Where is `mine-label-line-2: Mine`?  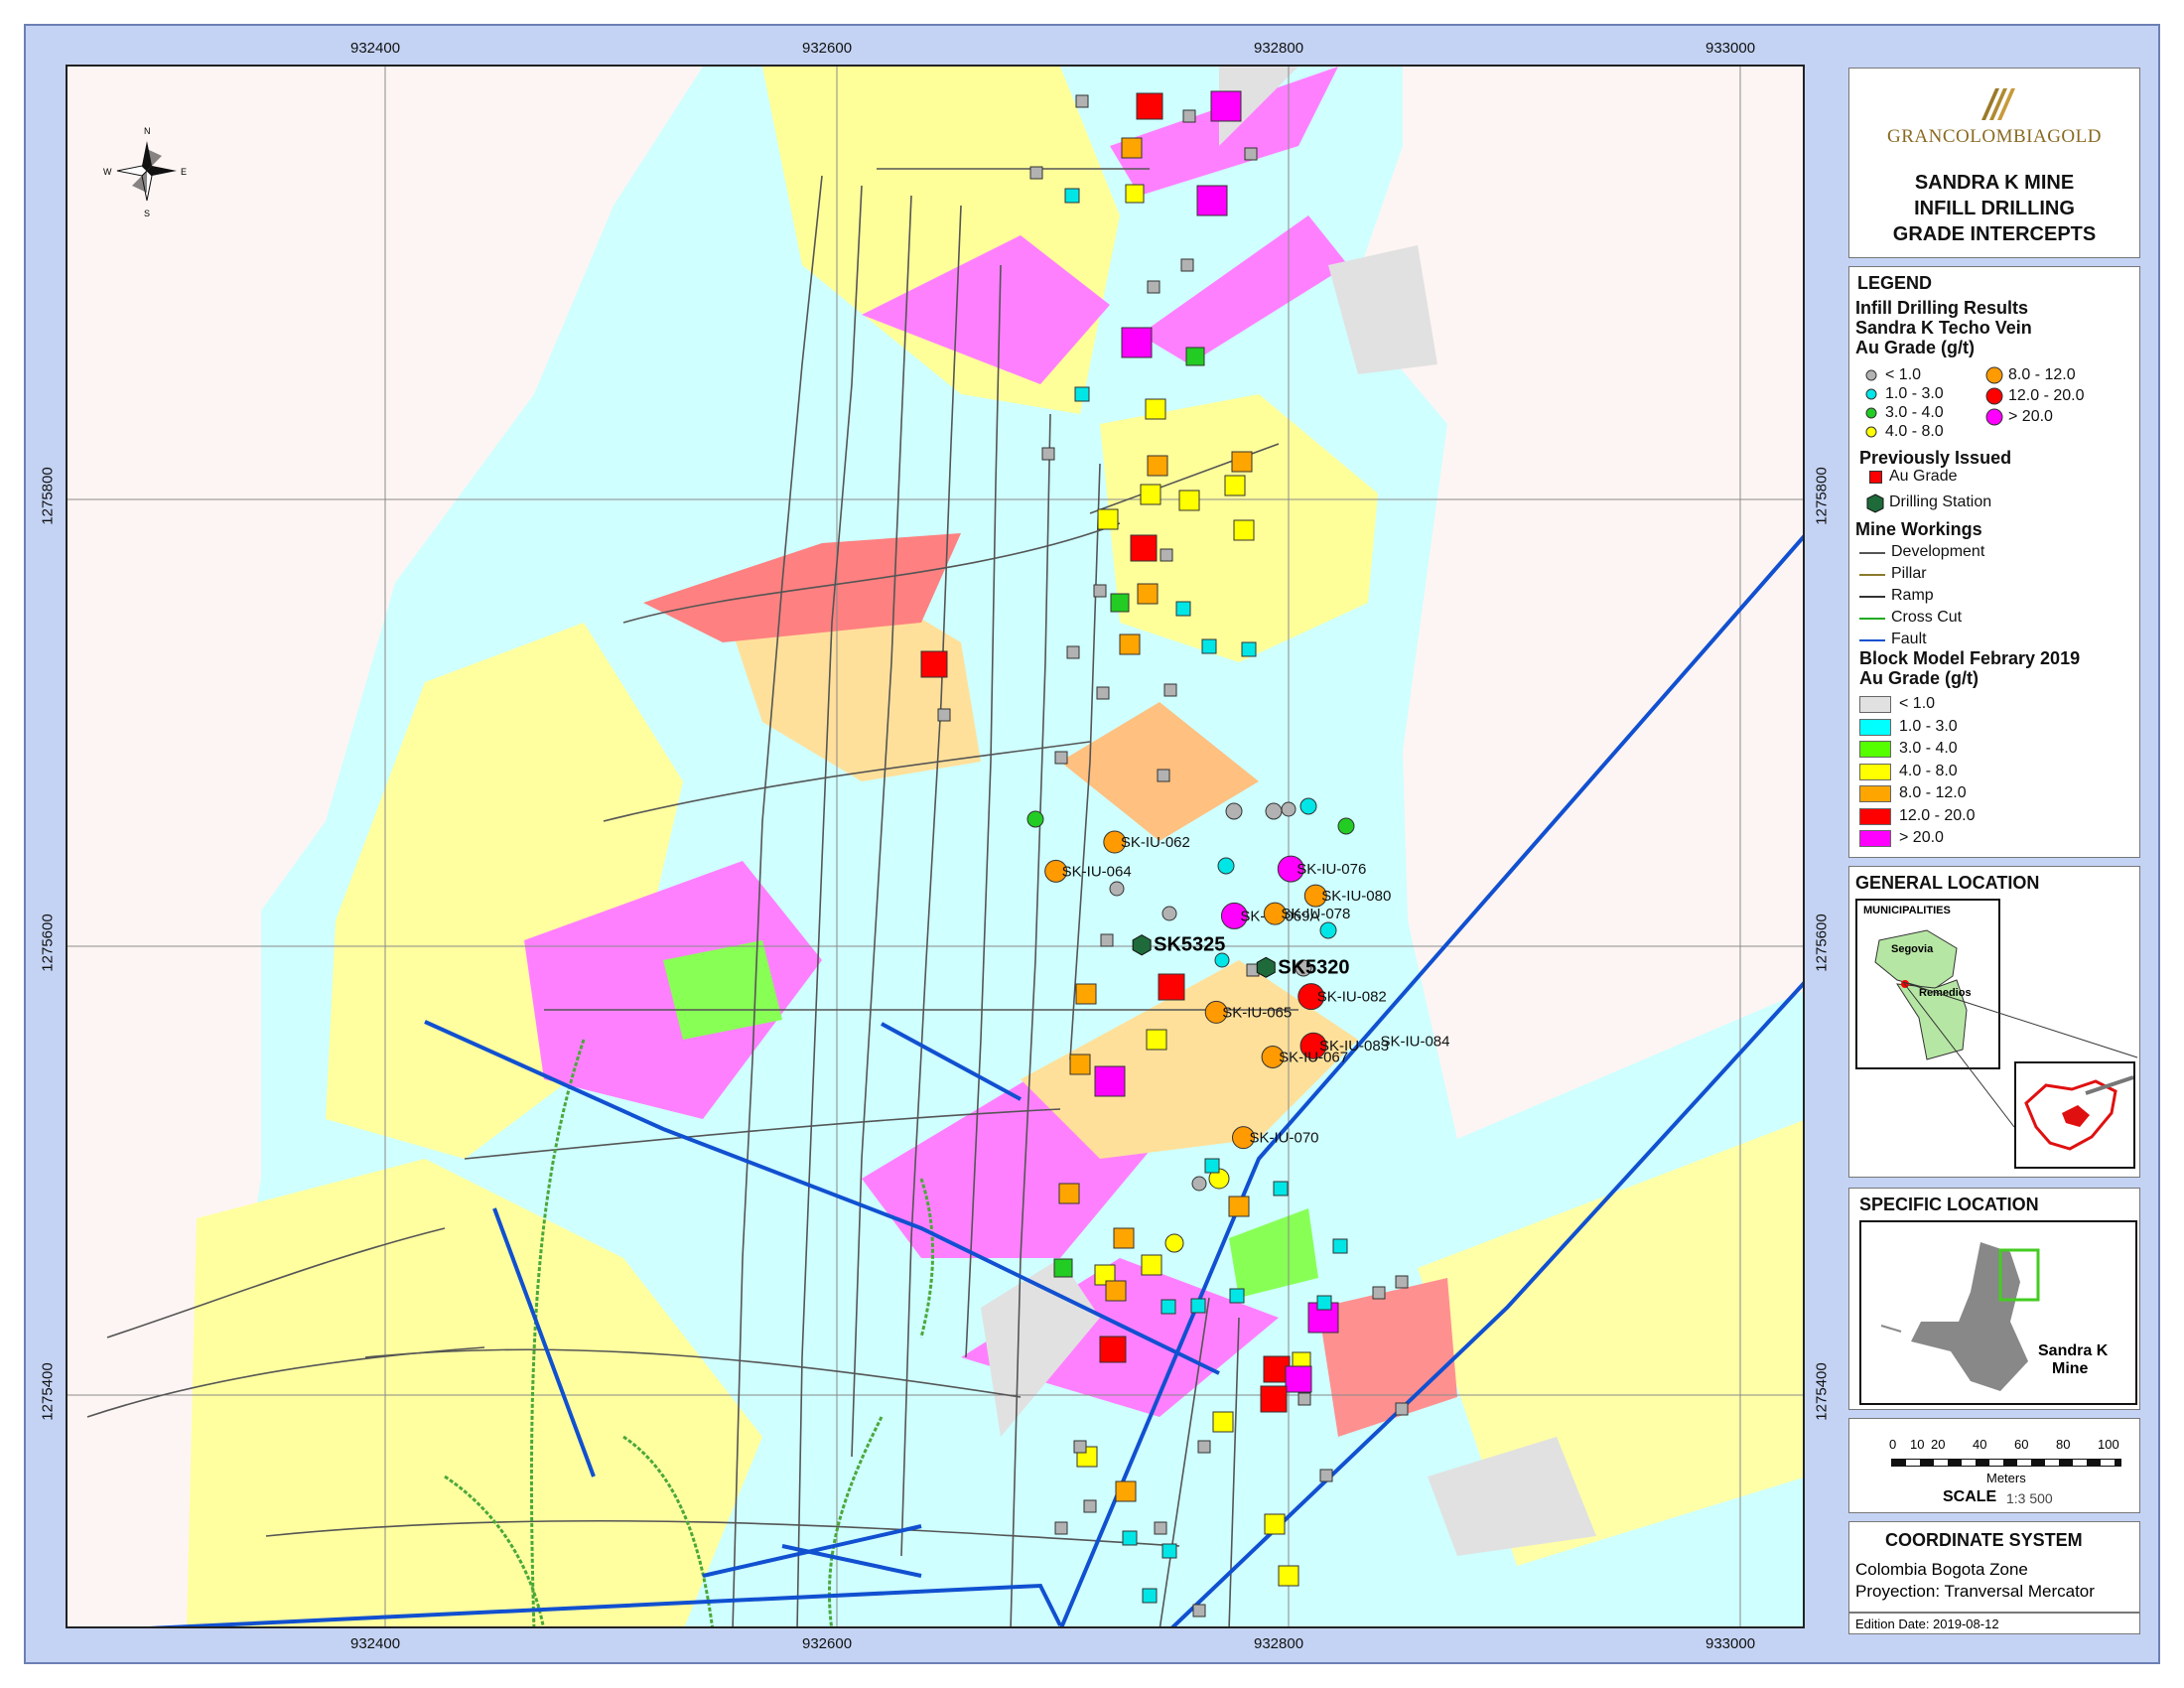 mine-label-line-2: Mine is located at coordinates (2070, 1368).